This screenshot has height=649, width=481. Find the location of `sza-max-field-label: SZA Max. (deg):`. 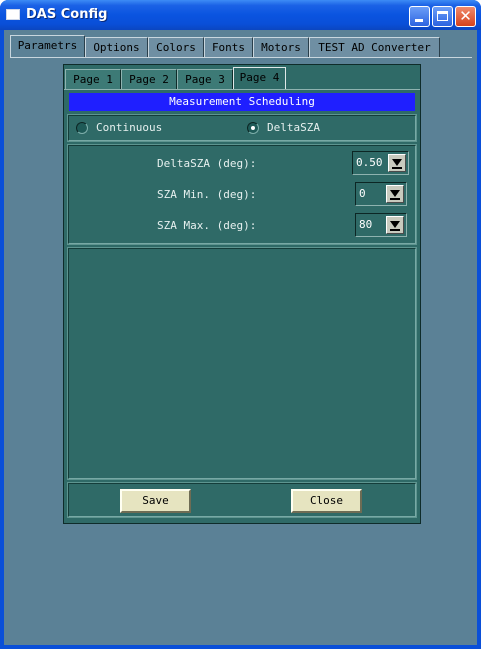

sza-max-field-label: SZA Max. (deg): is located at coordinates (207, 225).